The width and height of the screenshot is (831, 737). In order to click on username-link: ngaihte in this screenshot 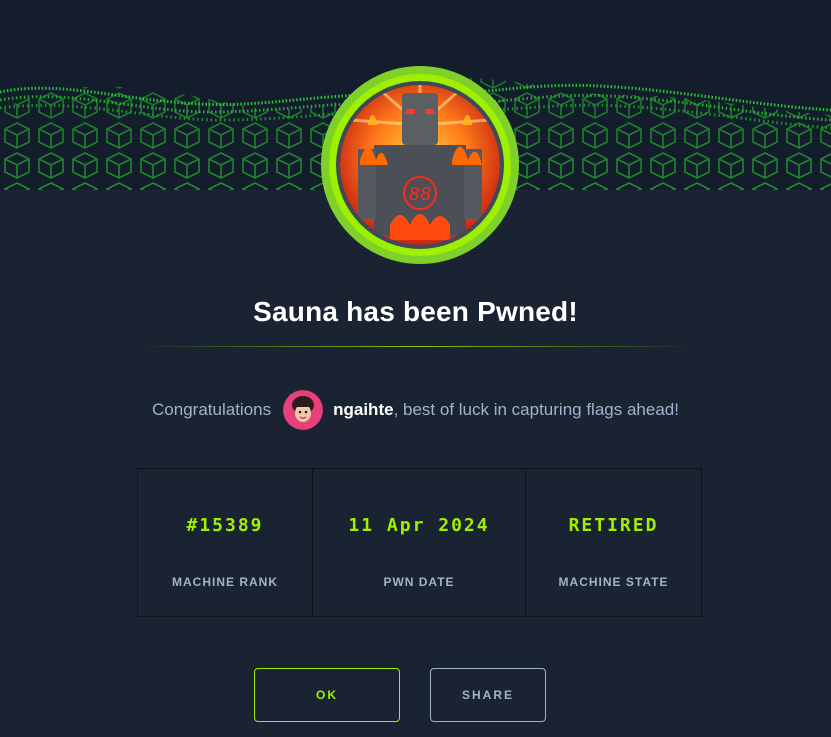, I will do `click(363, 410)`.